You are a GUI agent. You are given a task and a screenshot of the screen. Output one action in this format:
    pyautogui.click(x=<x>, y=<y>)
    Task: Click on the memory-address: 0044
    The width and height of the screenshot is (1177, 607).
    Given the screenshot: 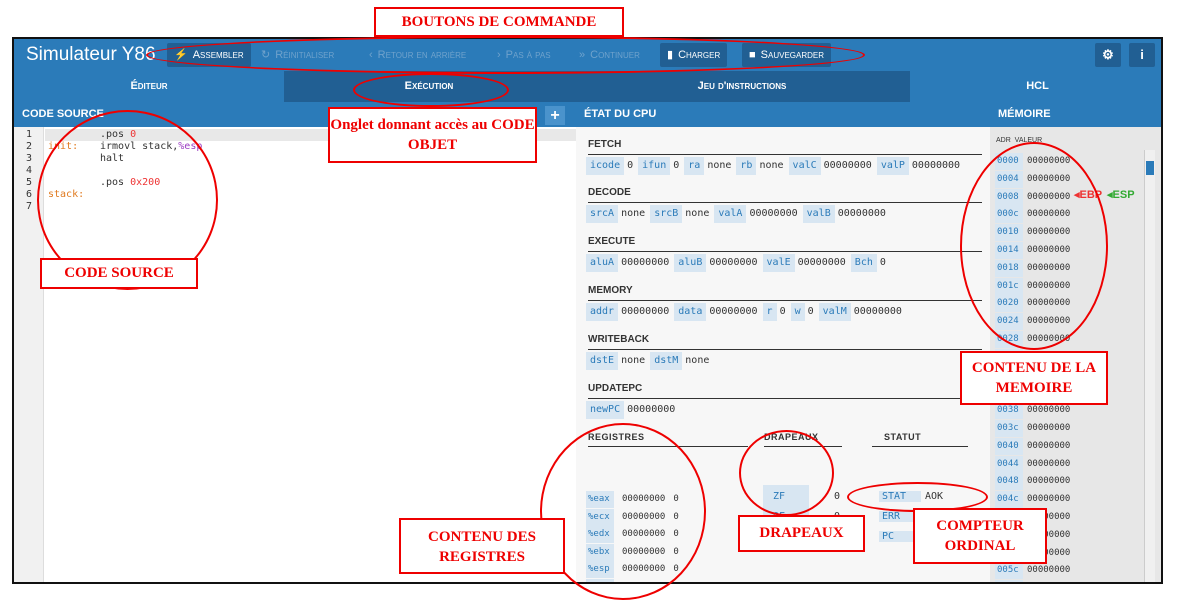 What is the action you would take?
    pyautogui.click(x=1009, y=464)
    